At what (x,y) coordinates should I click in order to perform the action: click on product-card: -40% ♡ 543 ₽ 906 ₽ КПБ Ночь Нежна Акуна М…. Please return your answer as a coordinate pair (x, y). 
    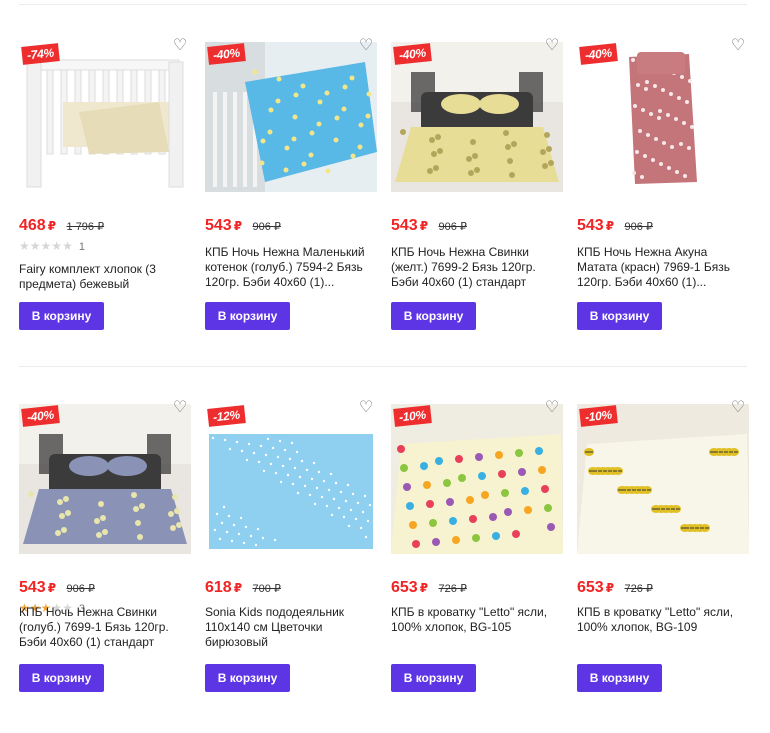
    Looking at the image, I should click on (663, 200).